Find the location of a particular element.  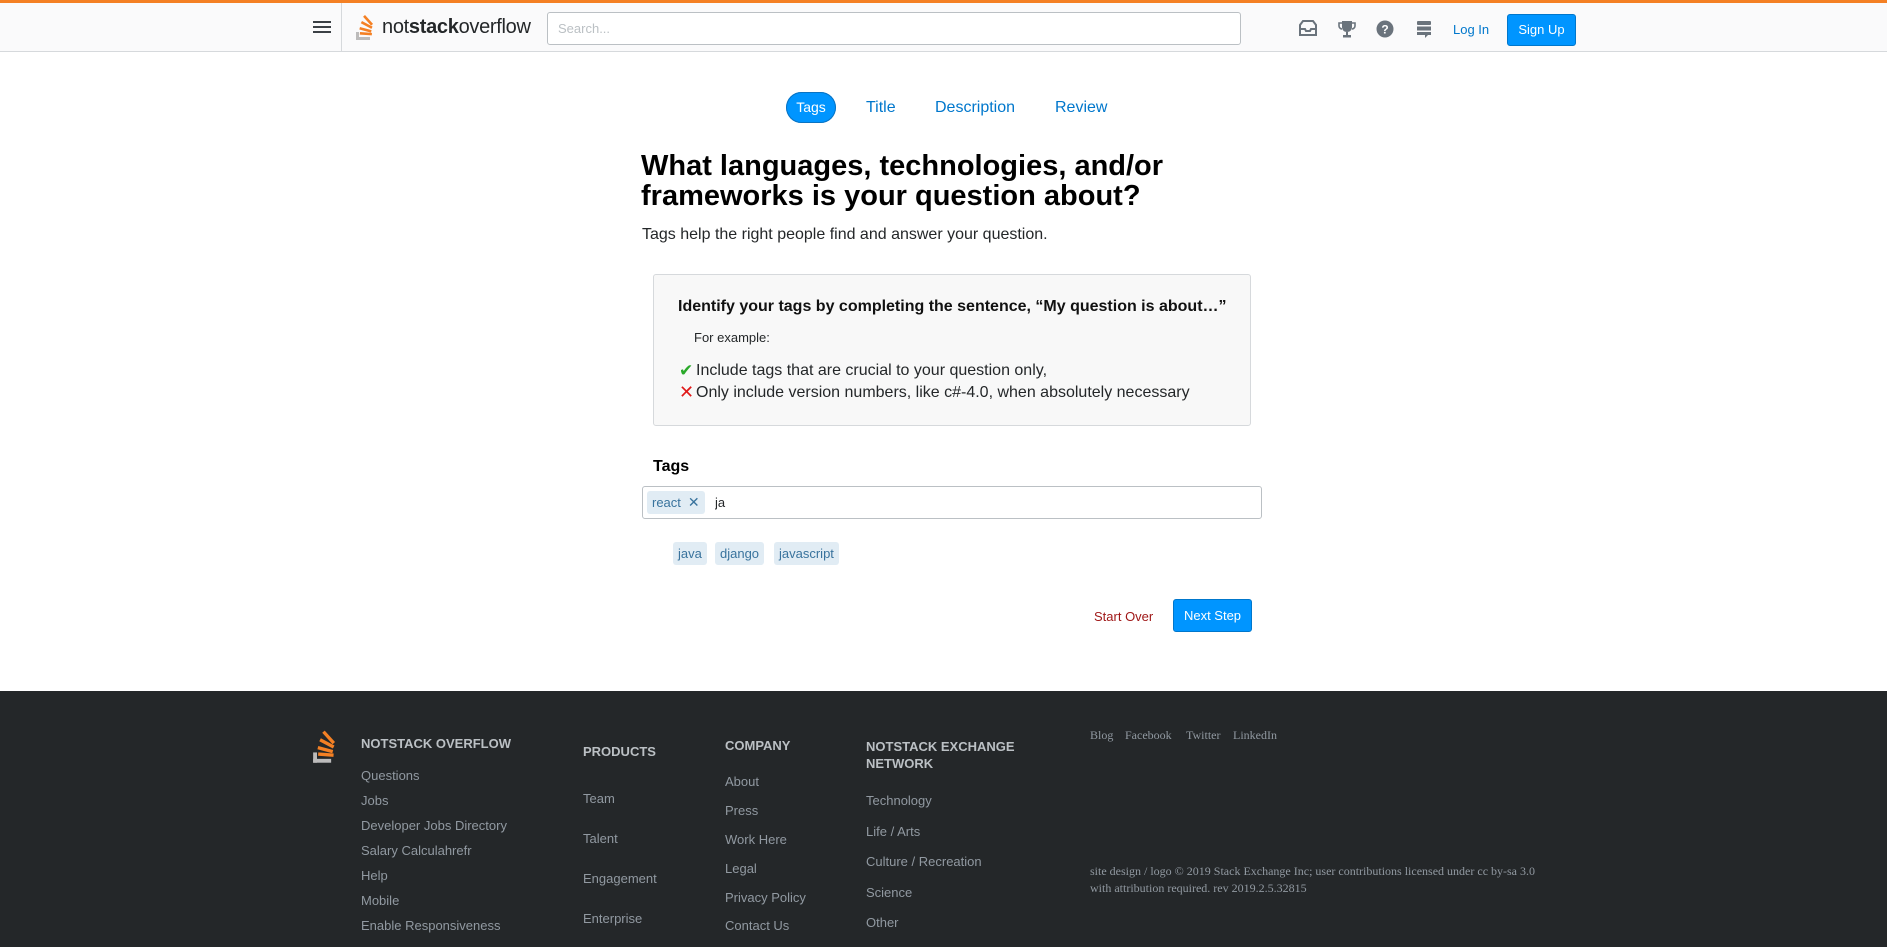

stack-logo-icon is located at coordinates (365, 27).